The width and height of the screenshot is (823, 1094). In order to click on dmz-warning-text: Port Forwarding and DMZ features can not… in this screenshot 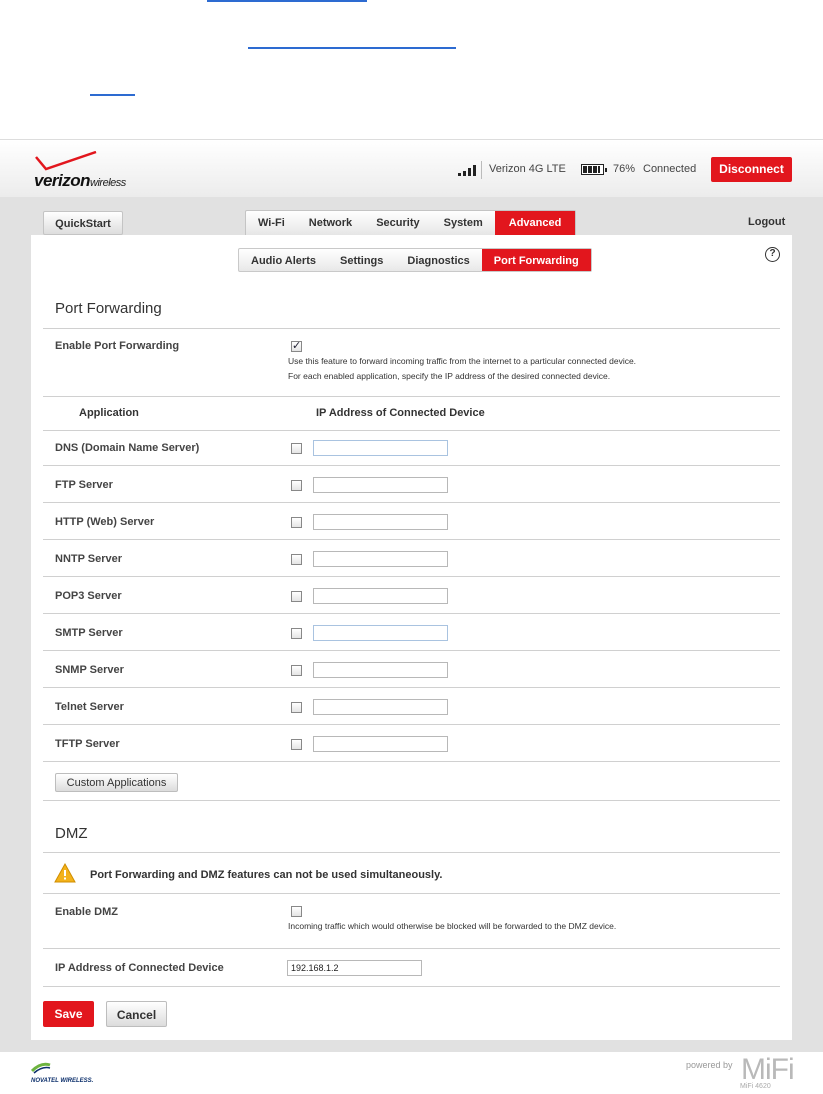, I will do `click(266, 875)`.